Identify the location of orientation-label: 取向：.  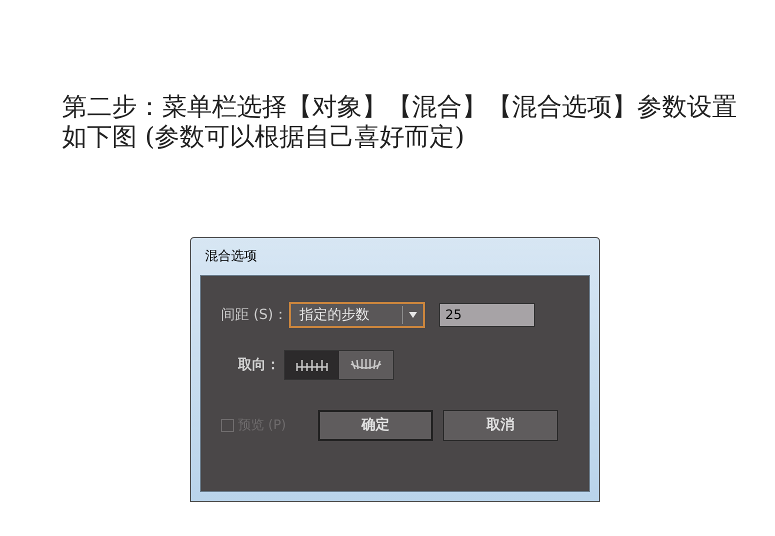
(259, 365).